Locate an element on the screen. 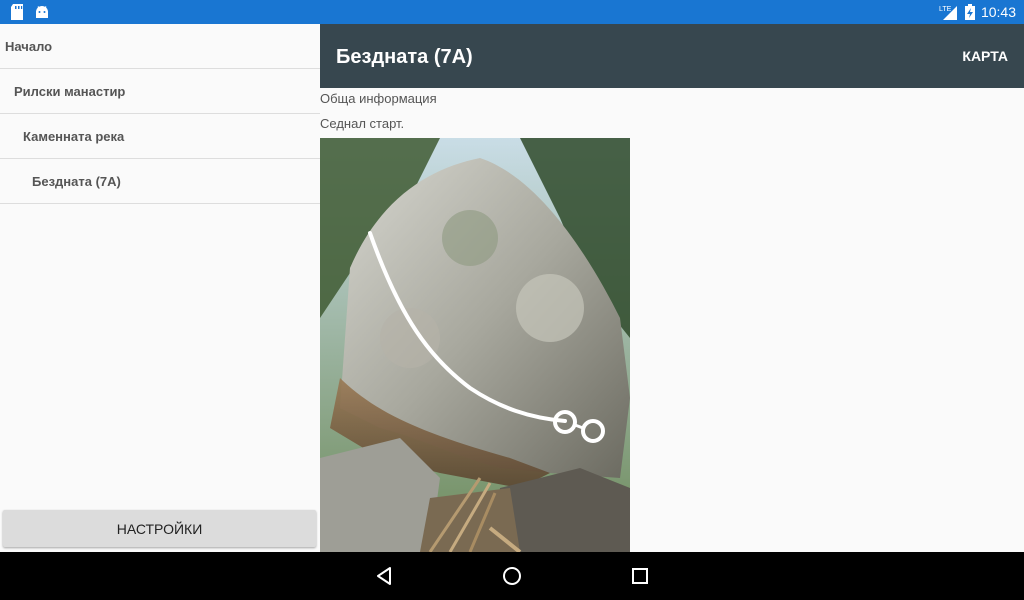 The width and height of the screenshot is (1024, 600). back-icon is located at coordinates (384, 576).